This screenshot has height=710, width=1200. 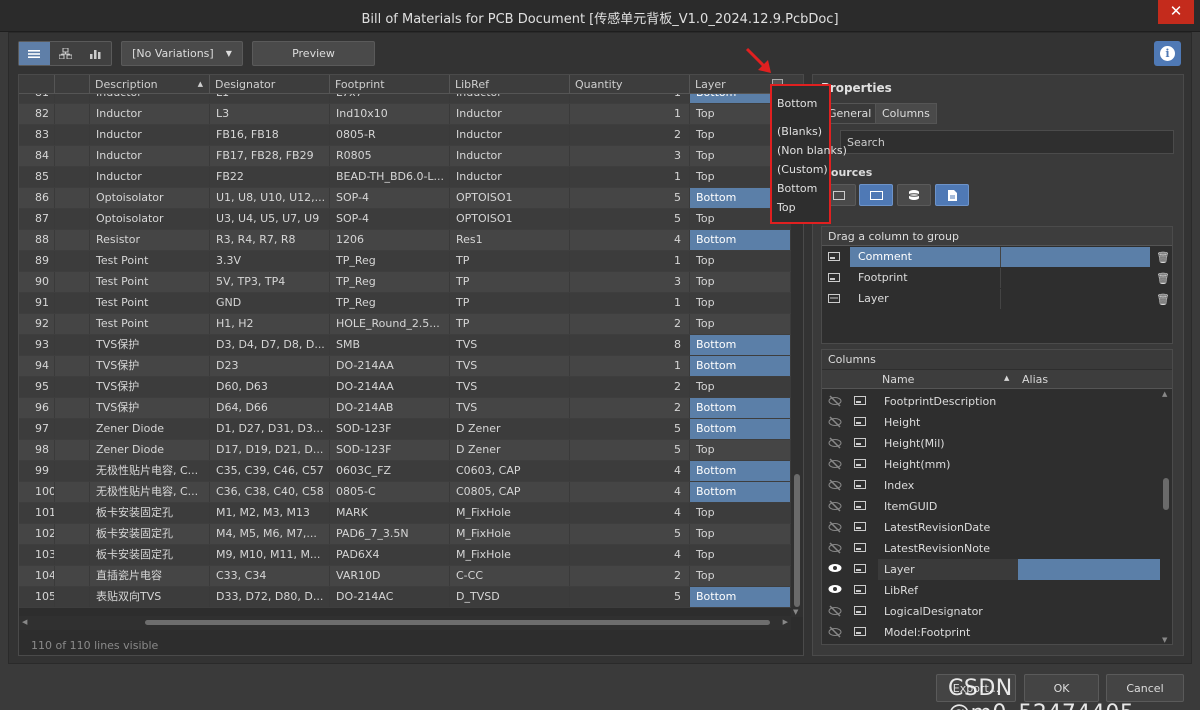 I want to click on column-item: LibRef, so click(x=991, y=590).